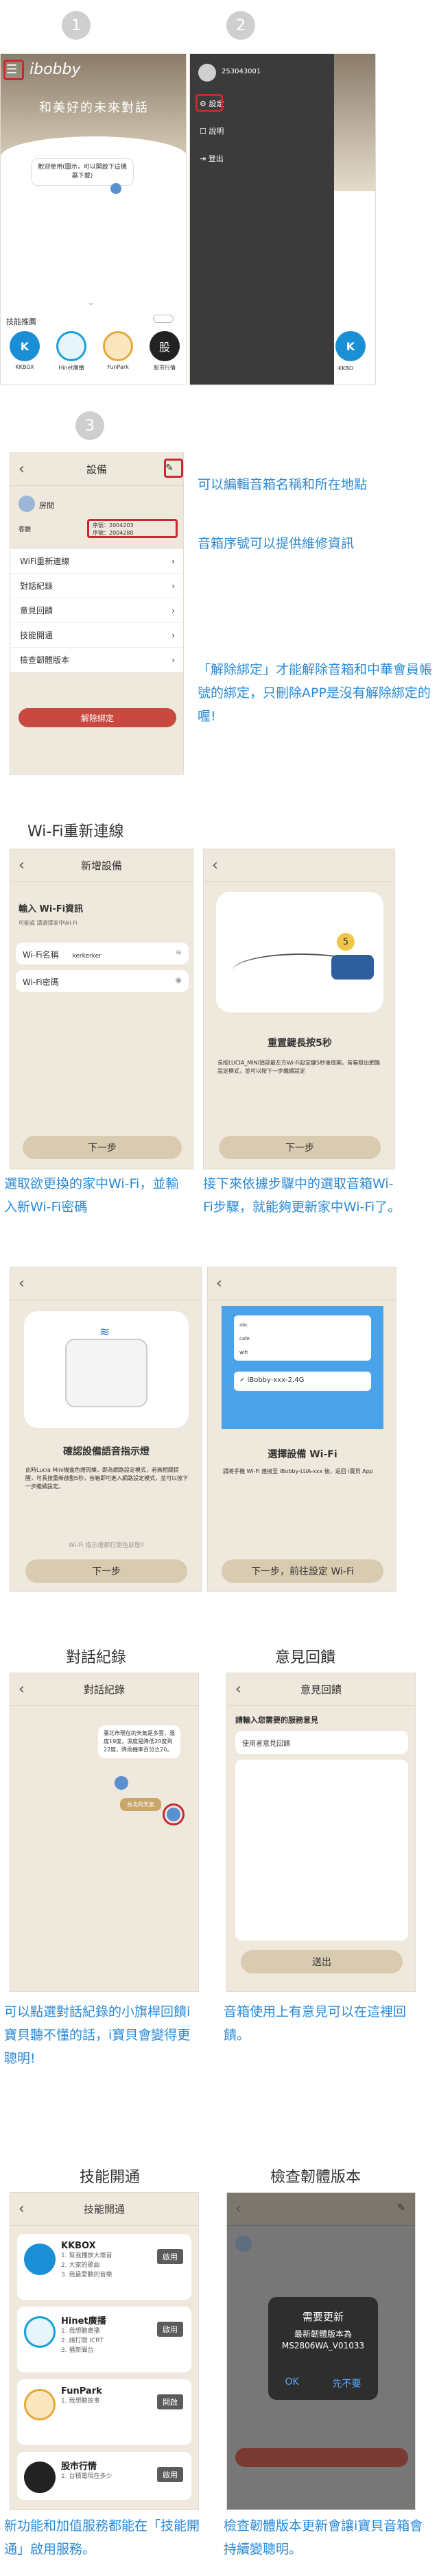 The height and width of the screenshot is (2576, 439). Describe the element at coordinates (163, 319) in the screenshot. I see `more-pill` at that location.